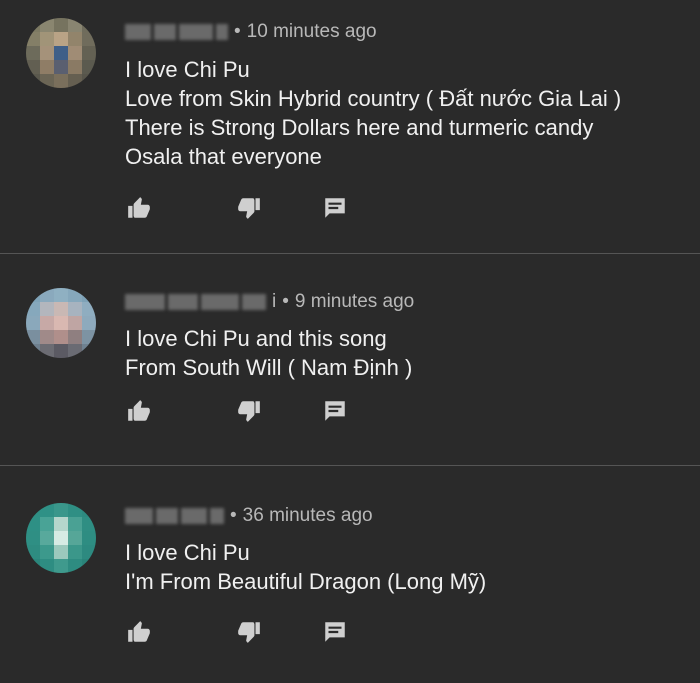 This screenshot has width=700, height=683. I want to click on comment-meta: • 36 minutes ago, so click(249, 516).